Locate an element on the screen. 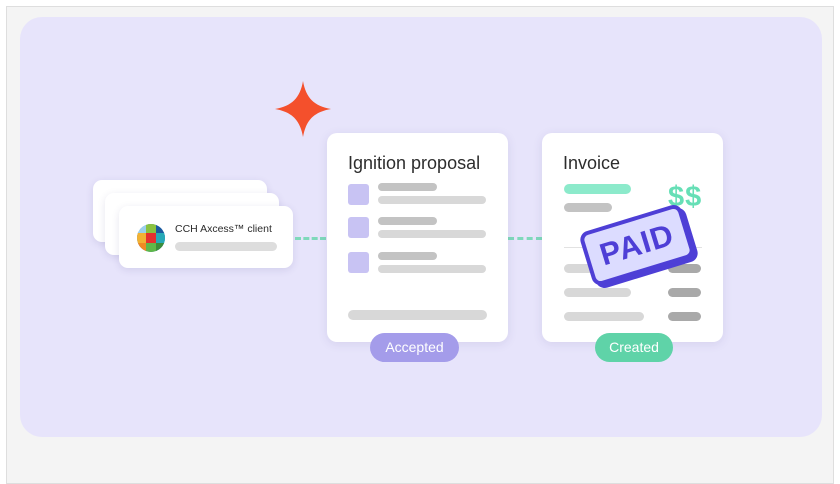 This screenshot has height=484, width=840. client-card: CCH Axcess™ client is located at coordinates (206, 237).